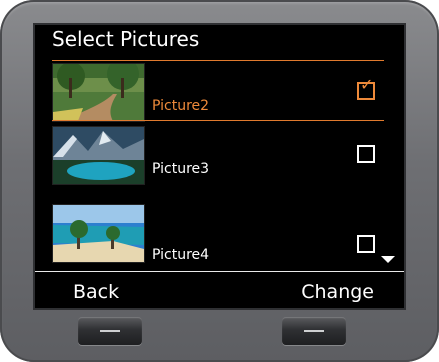  I want to click on mountain-lake-thumbnail, so click(98, 155).